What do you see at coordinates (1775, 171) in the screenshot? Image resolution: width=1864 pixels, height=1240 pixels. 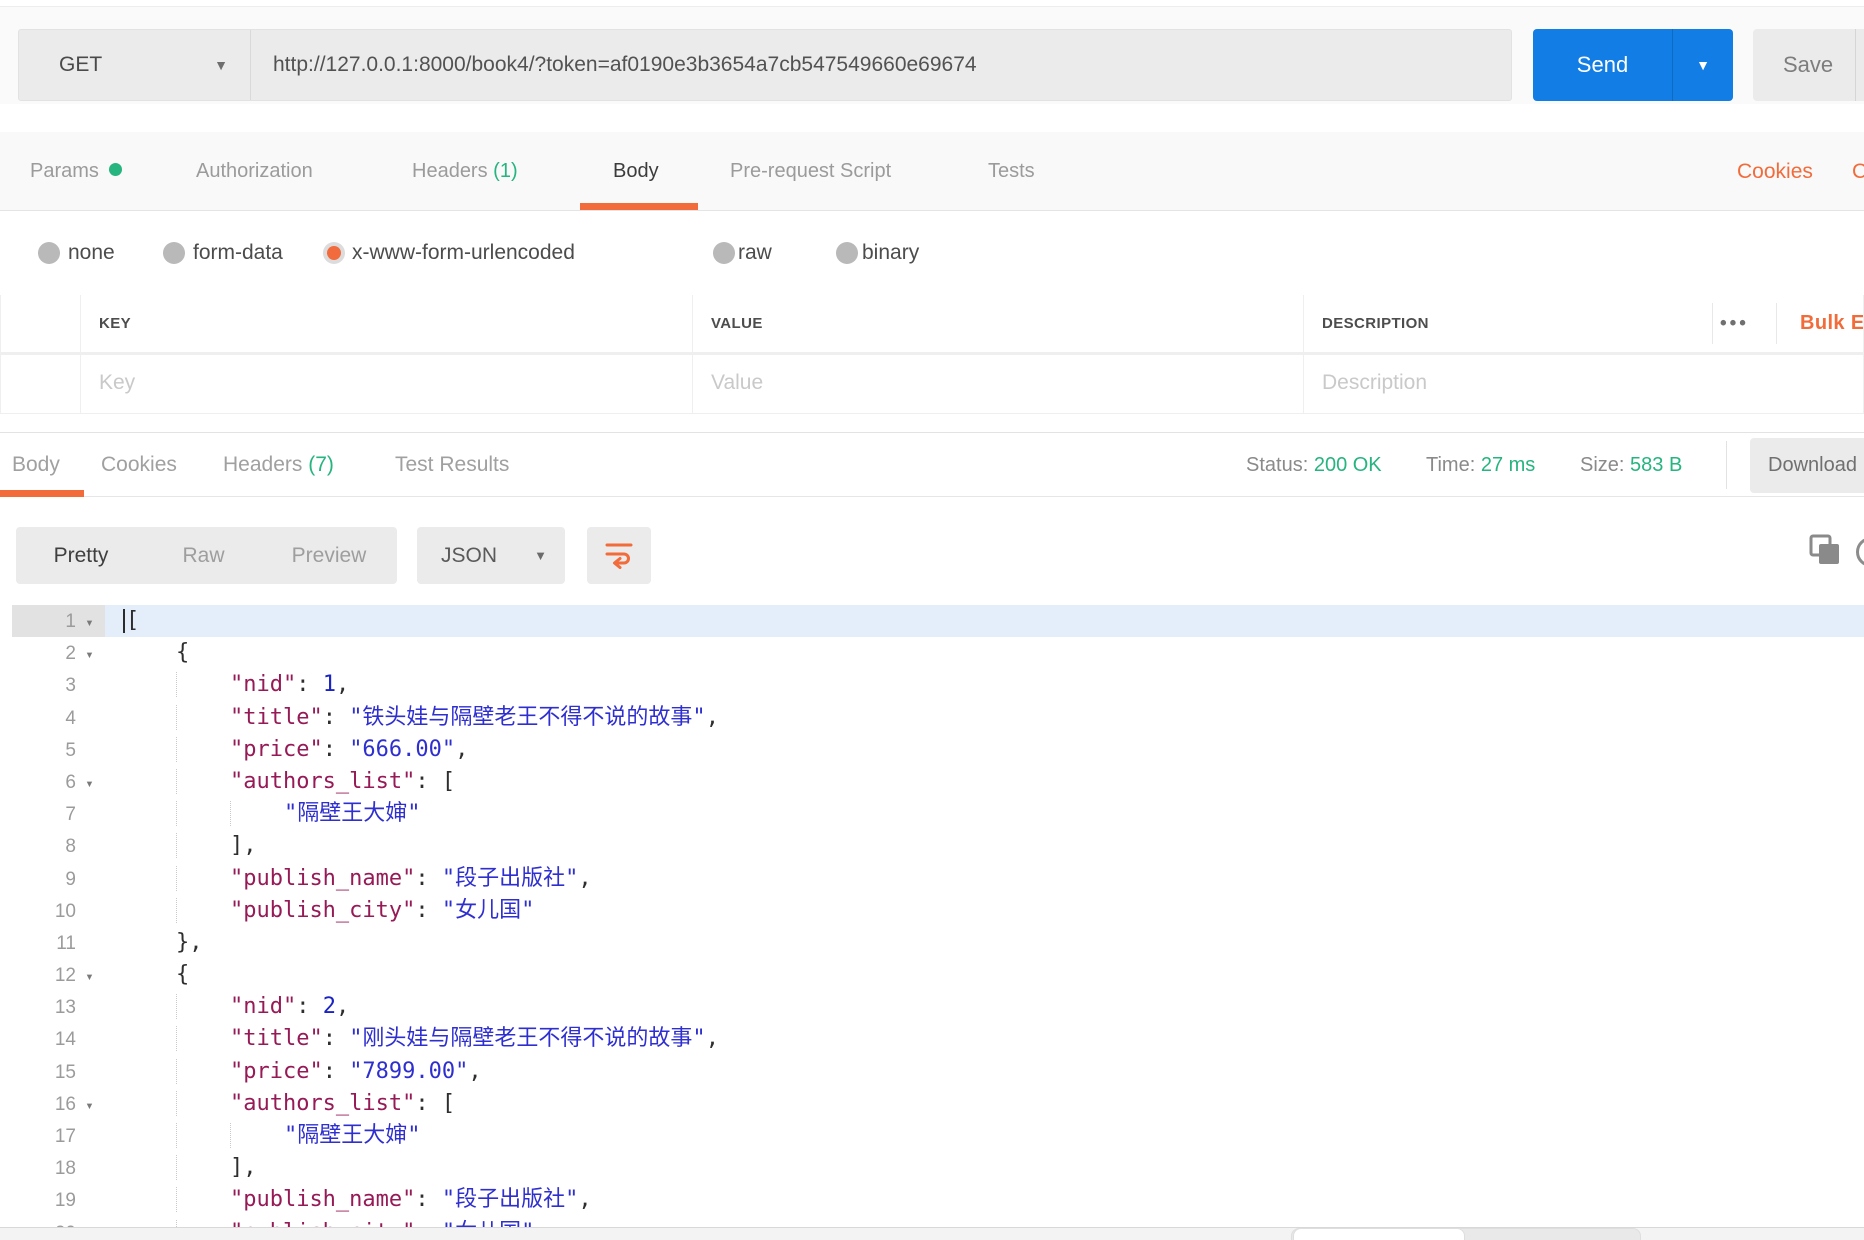 I see `cookies-link: Cookies` at bounding box center [1775, 171].